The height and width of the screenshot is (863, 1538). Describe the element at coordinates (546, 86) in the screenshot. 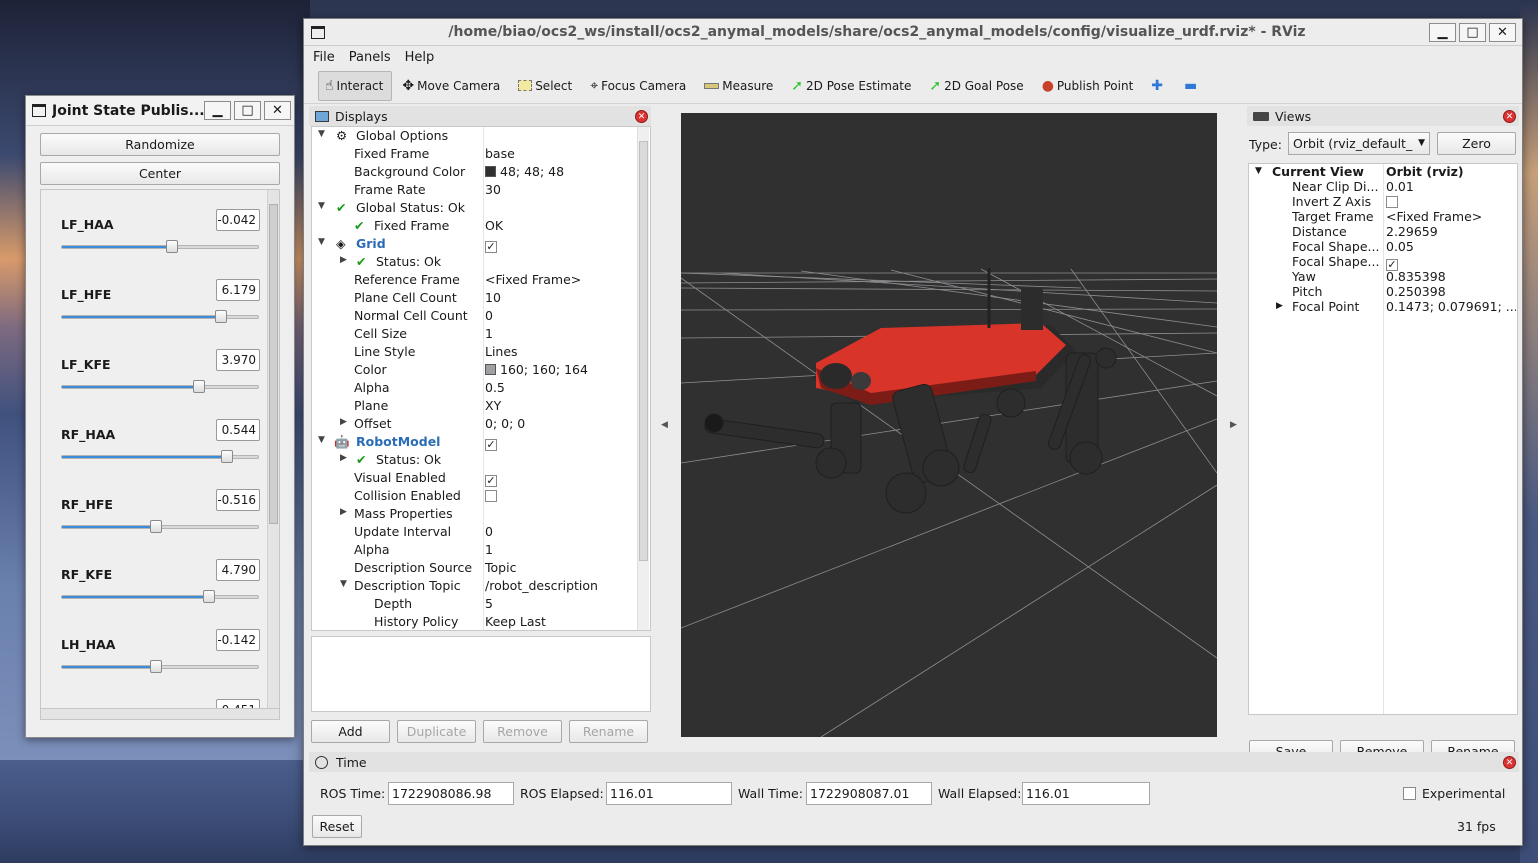

I see `tool-select: Select` at that location.